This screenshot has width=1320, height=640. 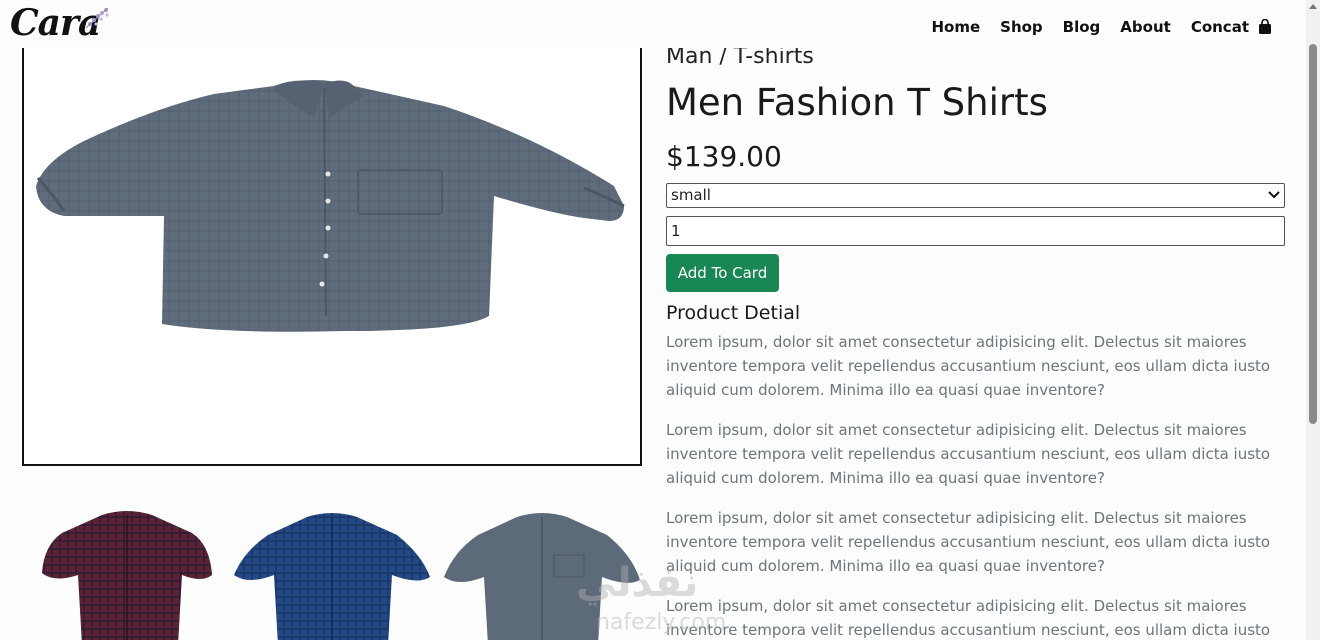 What do you see at coordinates (1220, 27) in the screenshot?
I see `nav-contact: Concat` at bounding box center [1220, 27].